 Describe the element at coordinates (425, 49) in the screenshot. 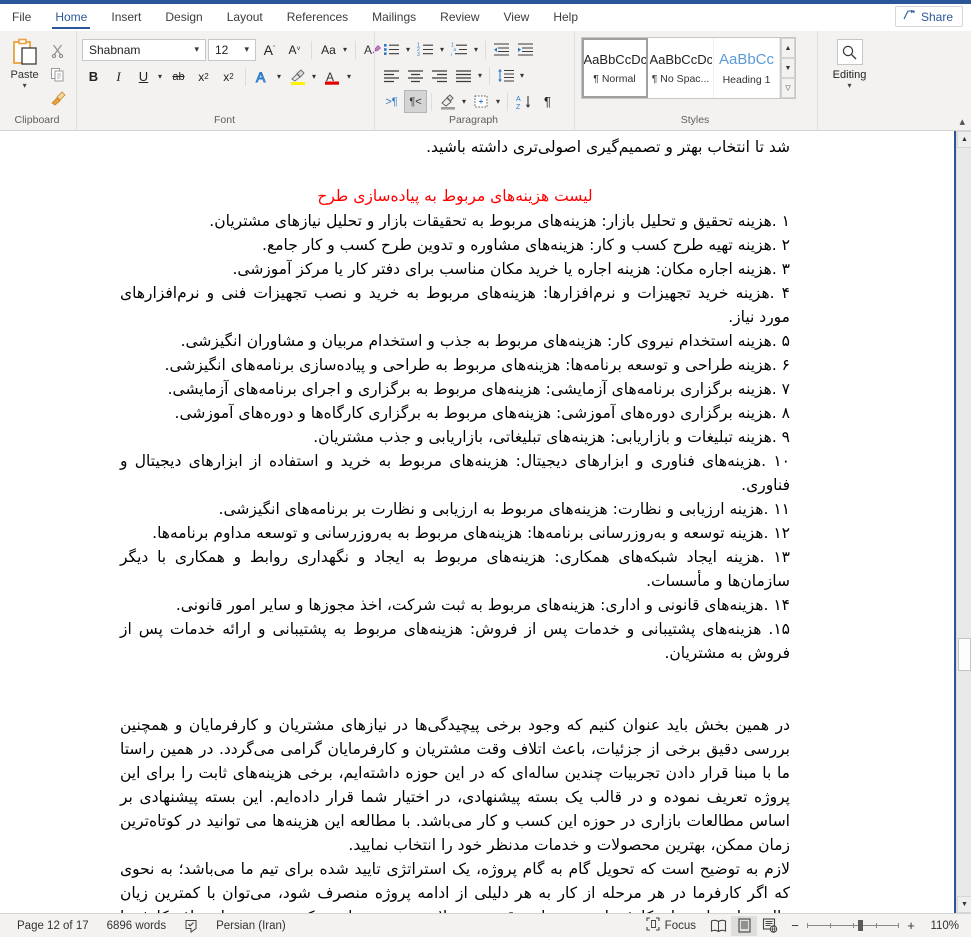

I see `numbering-button: 123` at that location.